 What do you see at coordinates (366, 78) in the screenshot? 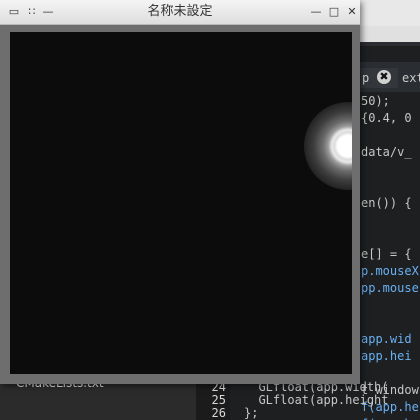
I see `editor-tab-label: p` at bounding box center [366, 78].